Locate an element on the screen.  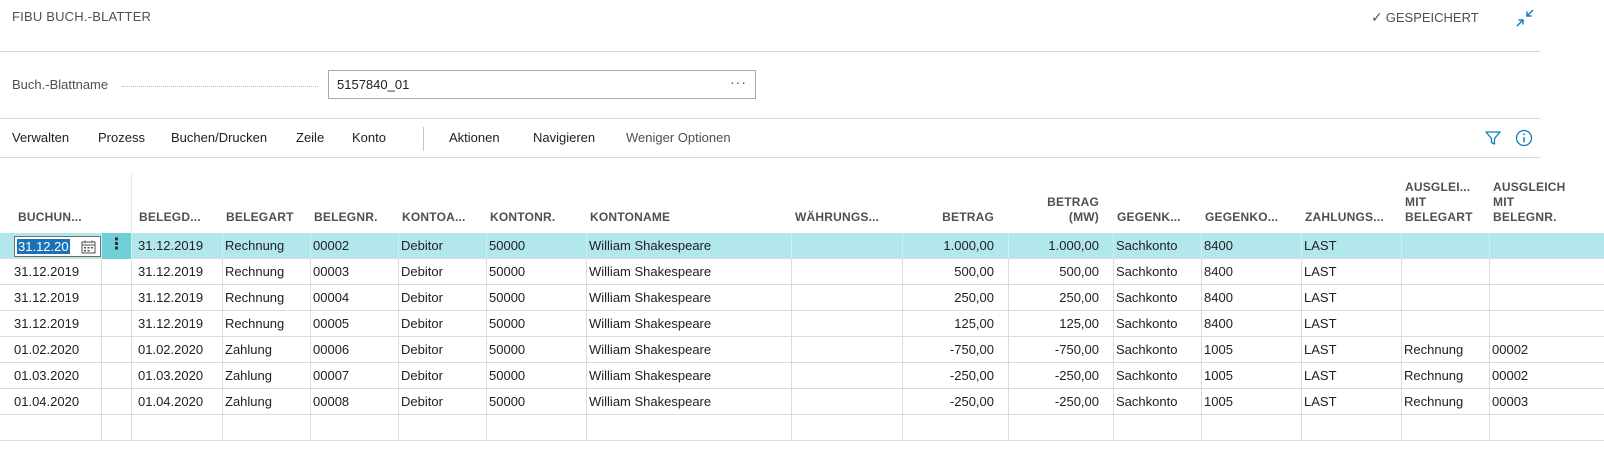
column-header: KONTONAME is located at coordinates (630, 217).